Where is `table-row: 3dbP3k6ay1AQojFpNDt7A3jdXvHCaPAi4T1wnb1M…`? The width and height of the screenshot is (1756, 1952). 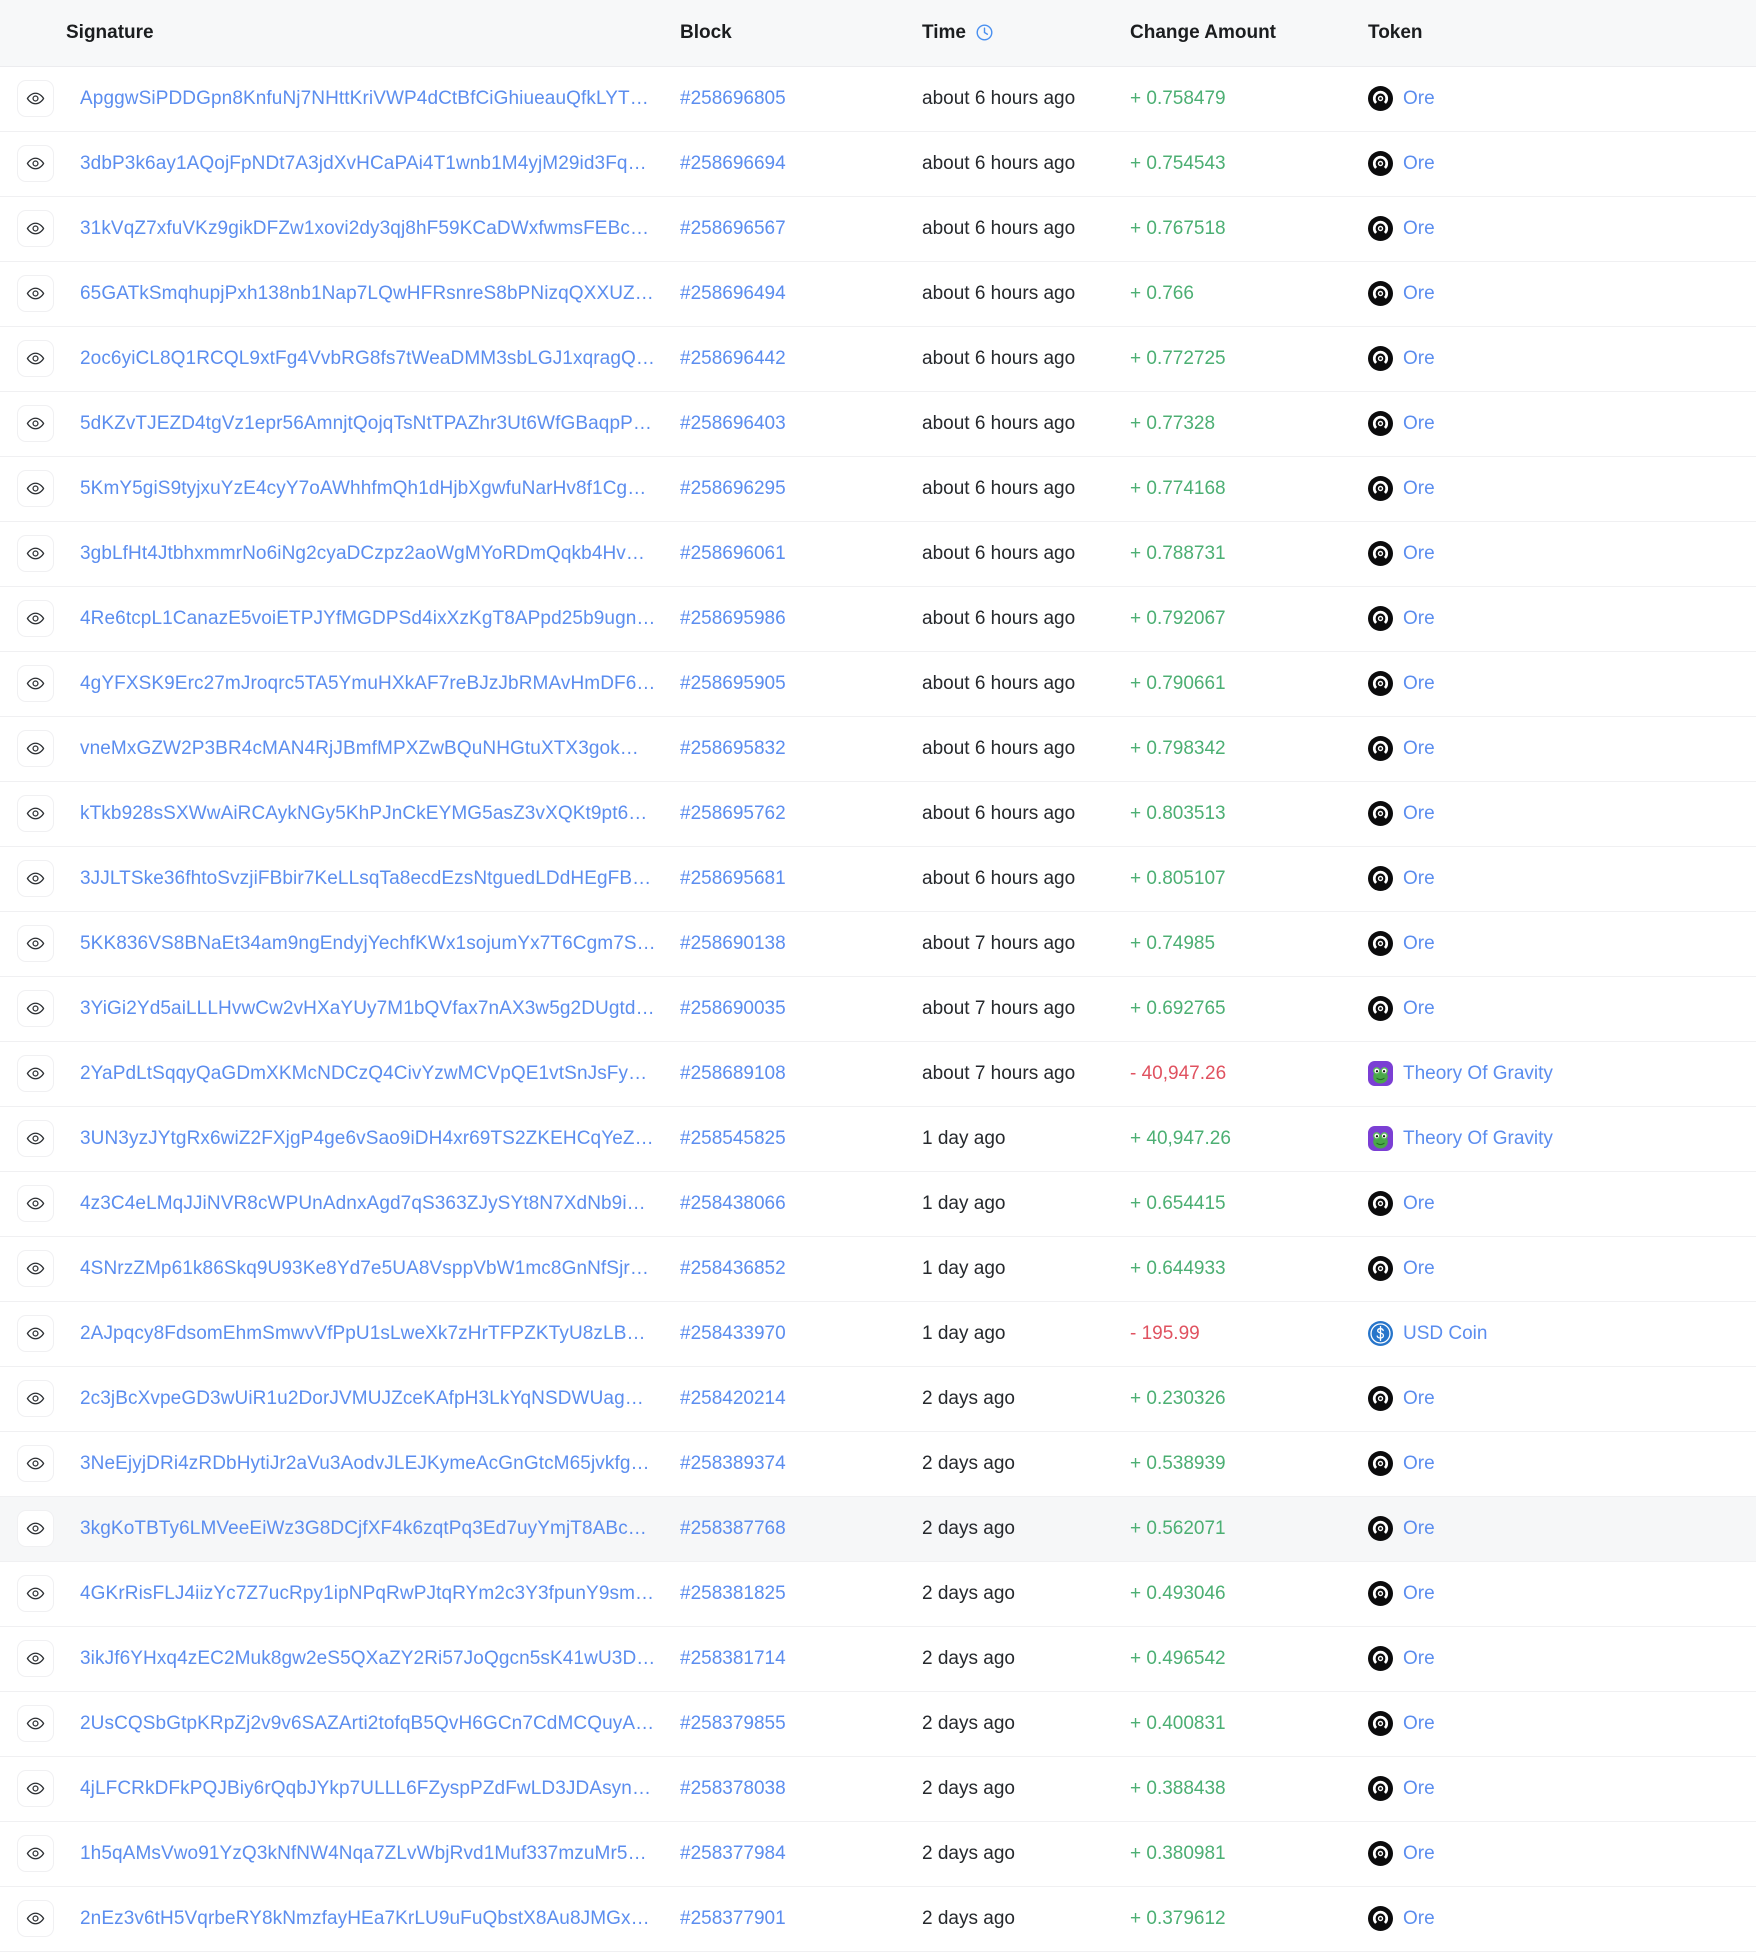 table-row: 3dbP3k6ay1AQojFpNDt7A3jdXvHCaPAi4T1wnb1M… is located at coordinates (878, 163).